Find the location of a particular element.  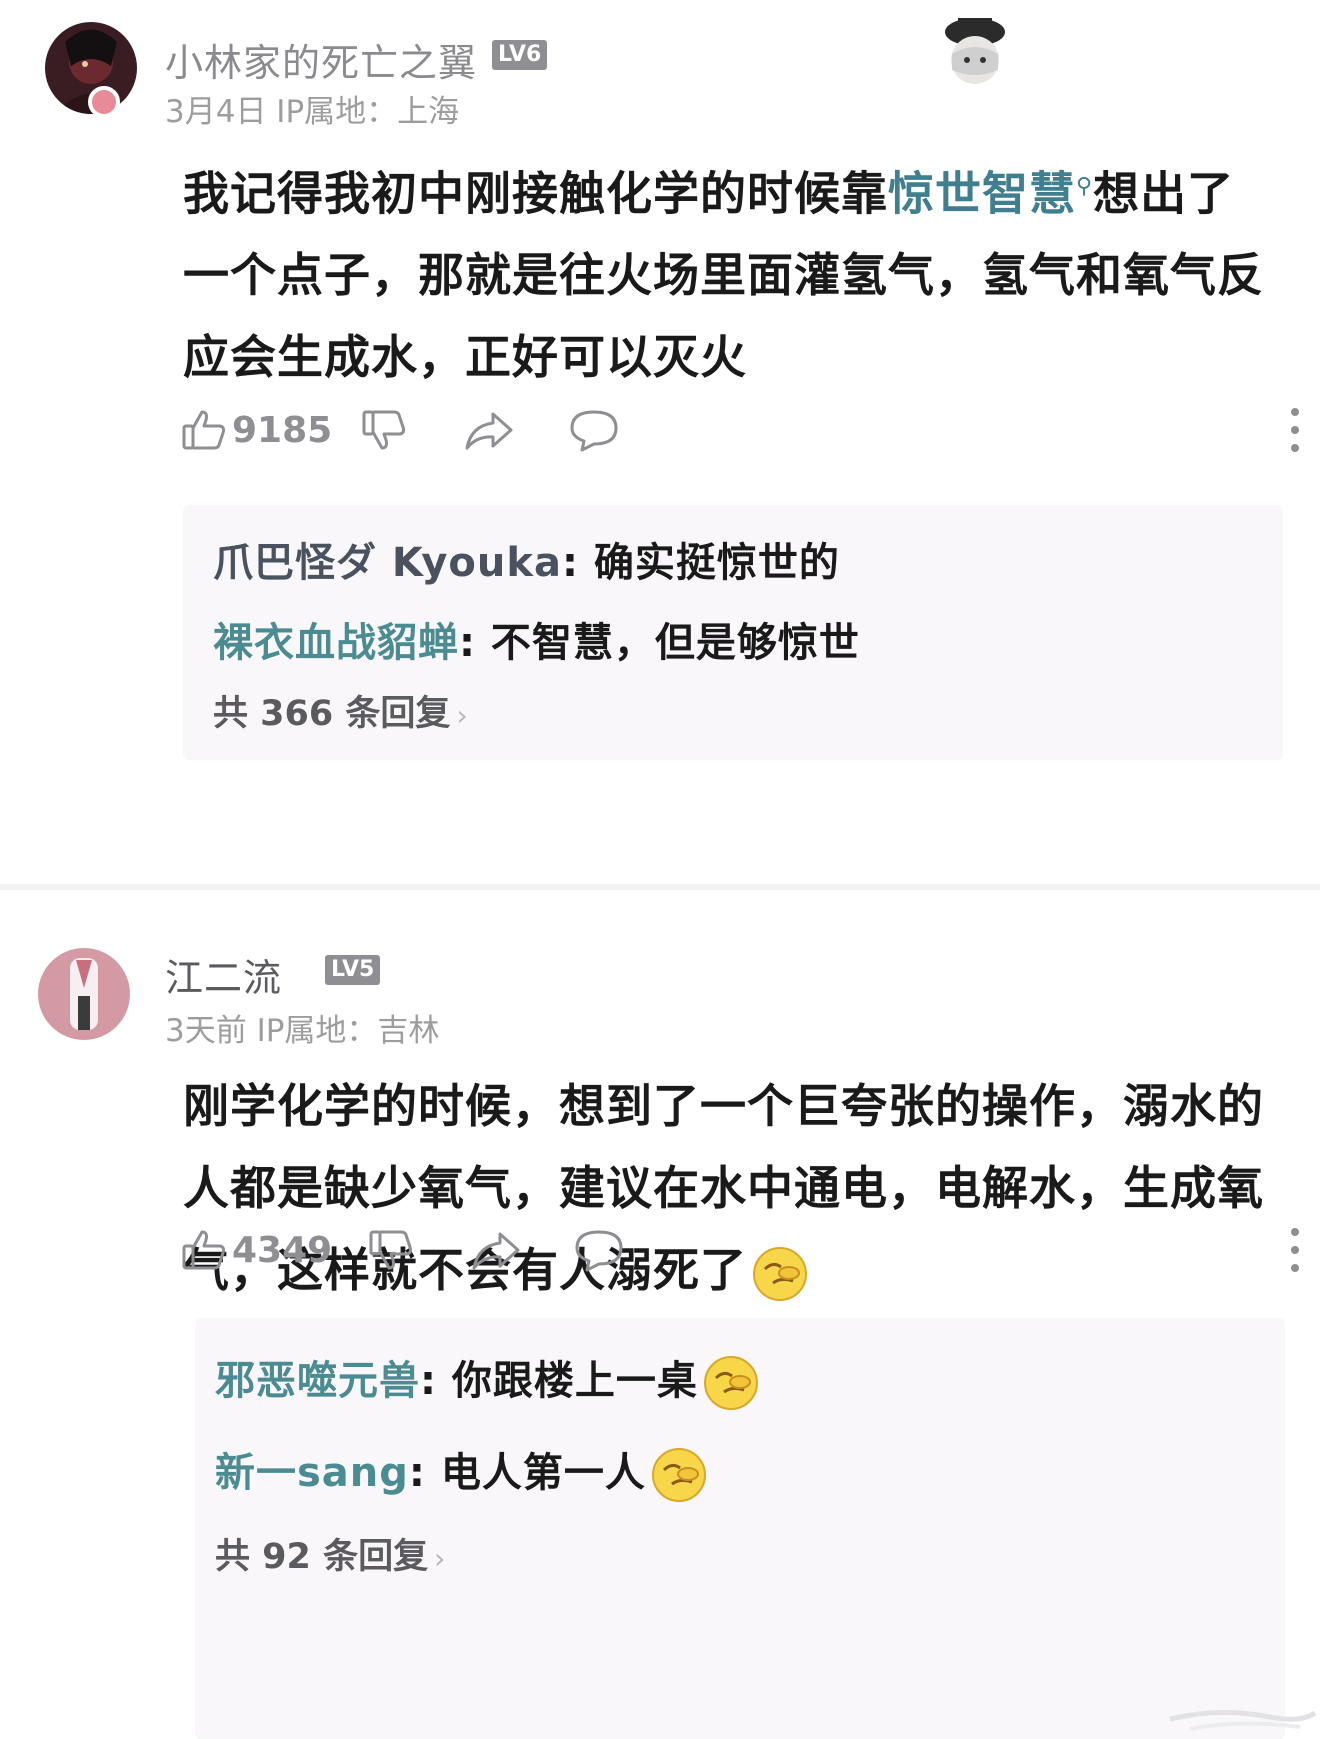

reply-total-label: 共 92 条回复 is located at coordinates (322, 1557).